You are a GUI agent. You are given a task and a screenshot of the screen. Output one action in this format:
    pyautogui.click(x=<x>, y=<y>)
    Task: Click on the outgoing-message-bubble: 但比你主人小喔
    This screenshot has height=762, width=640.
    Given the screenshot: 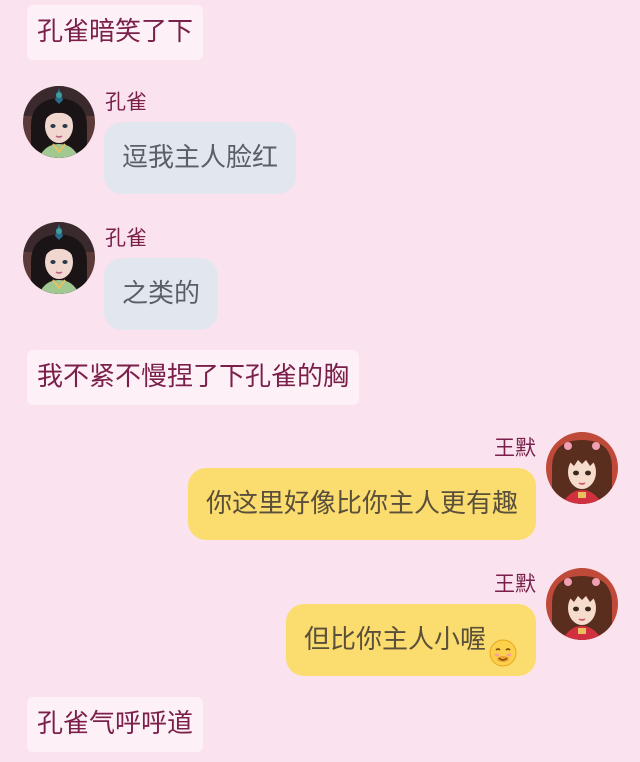 What is the action you would take?
    pyautogui.click(x=410, y=640)
    